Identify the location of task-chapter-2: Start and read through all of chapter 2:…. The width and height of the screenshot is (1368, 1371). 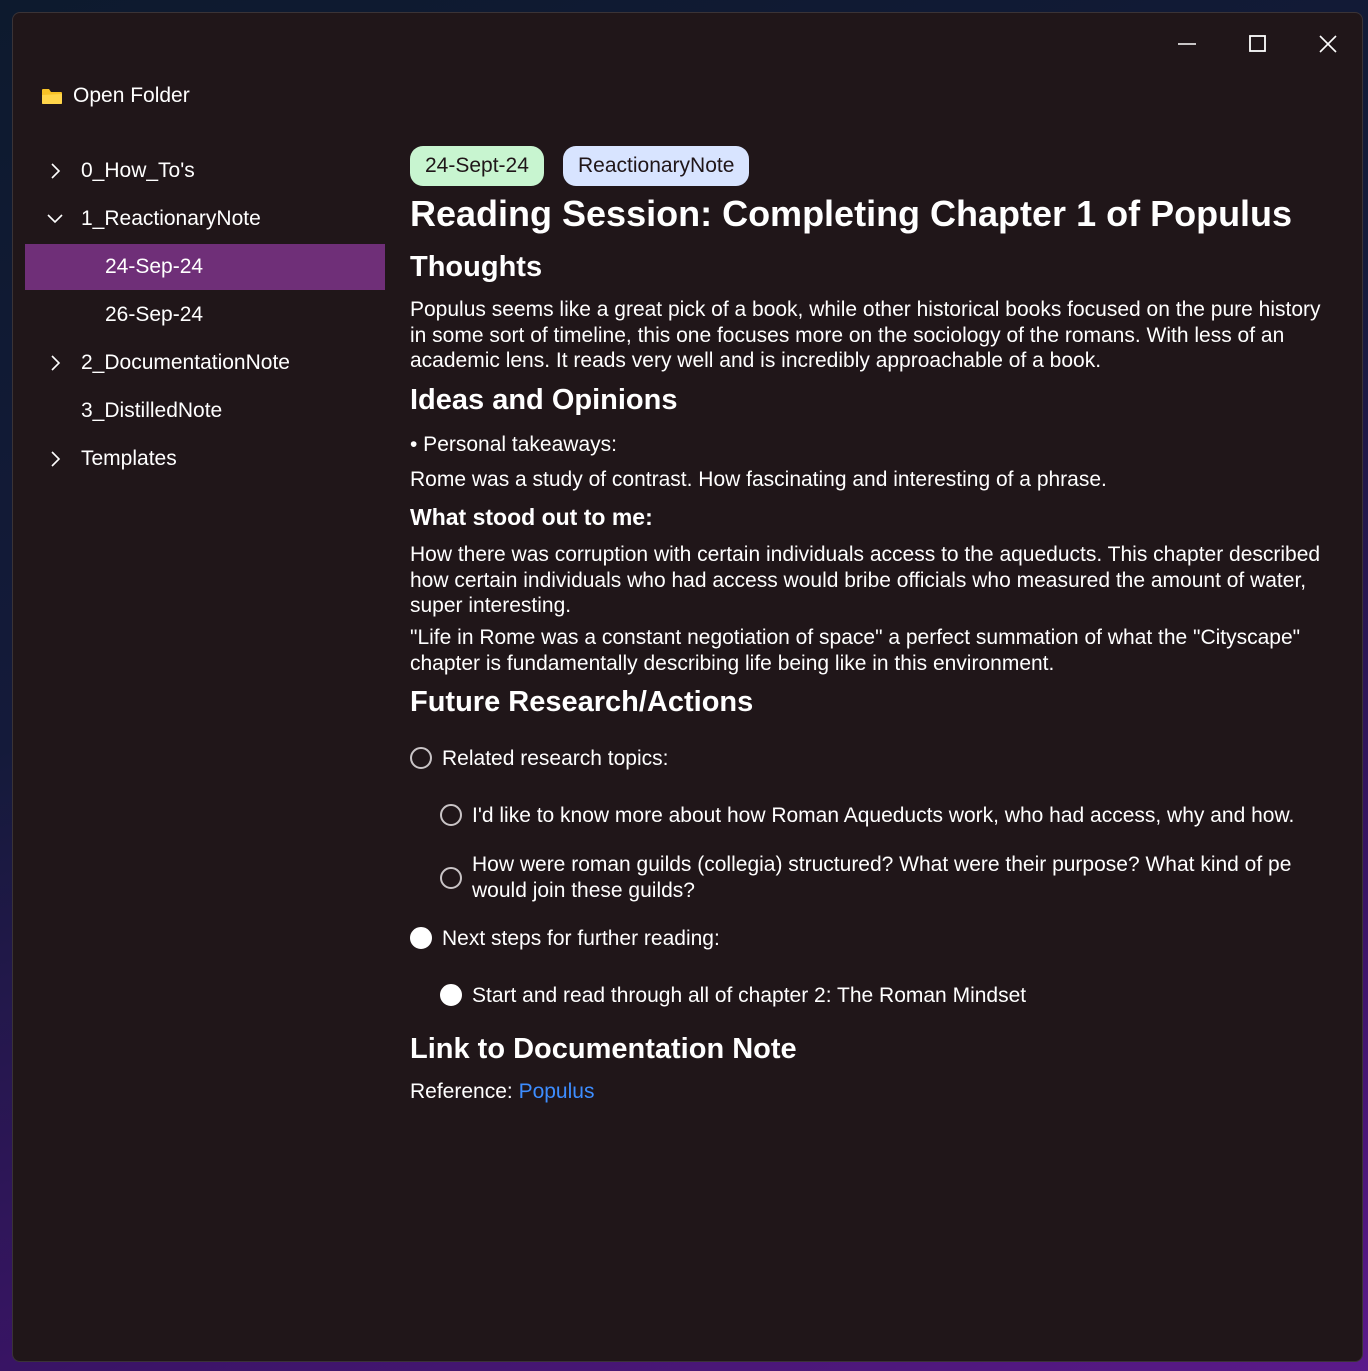
(733, 996).